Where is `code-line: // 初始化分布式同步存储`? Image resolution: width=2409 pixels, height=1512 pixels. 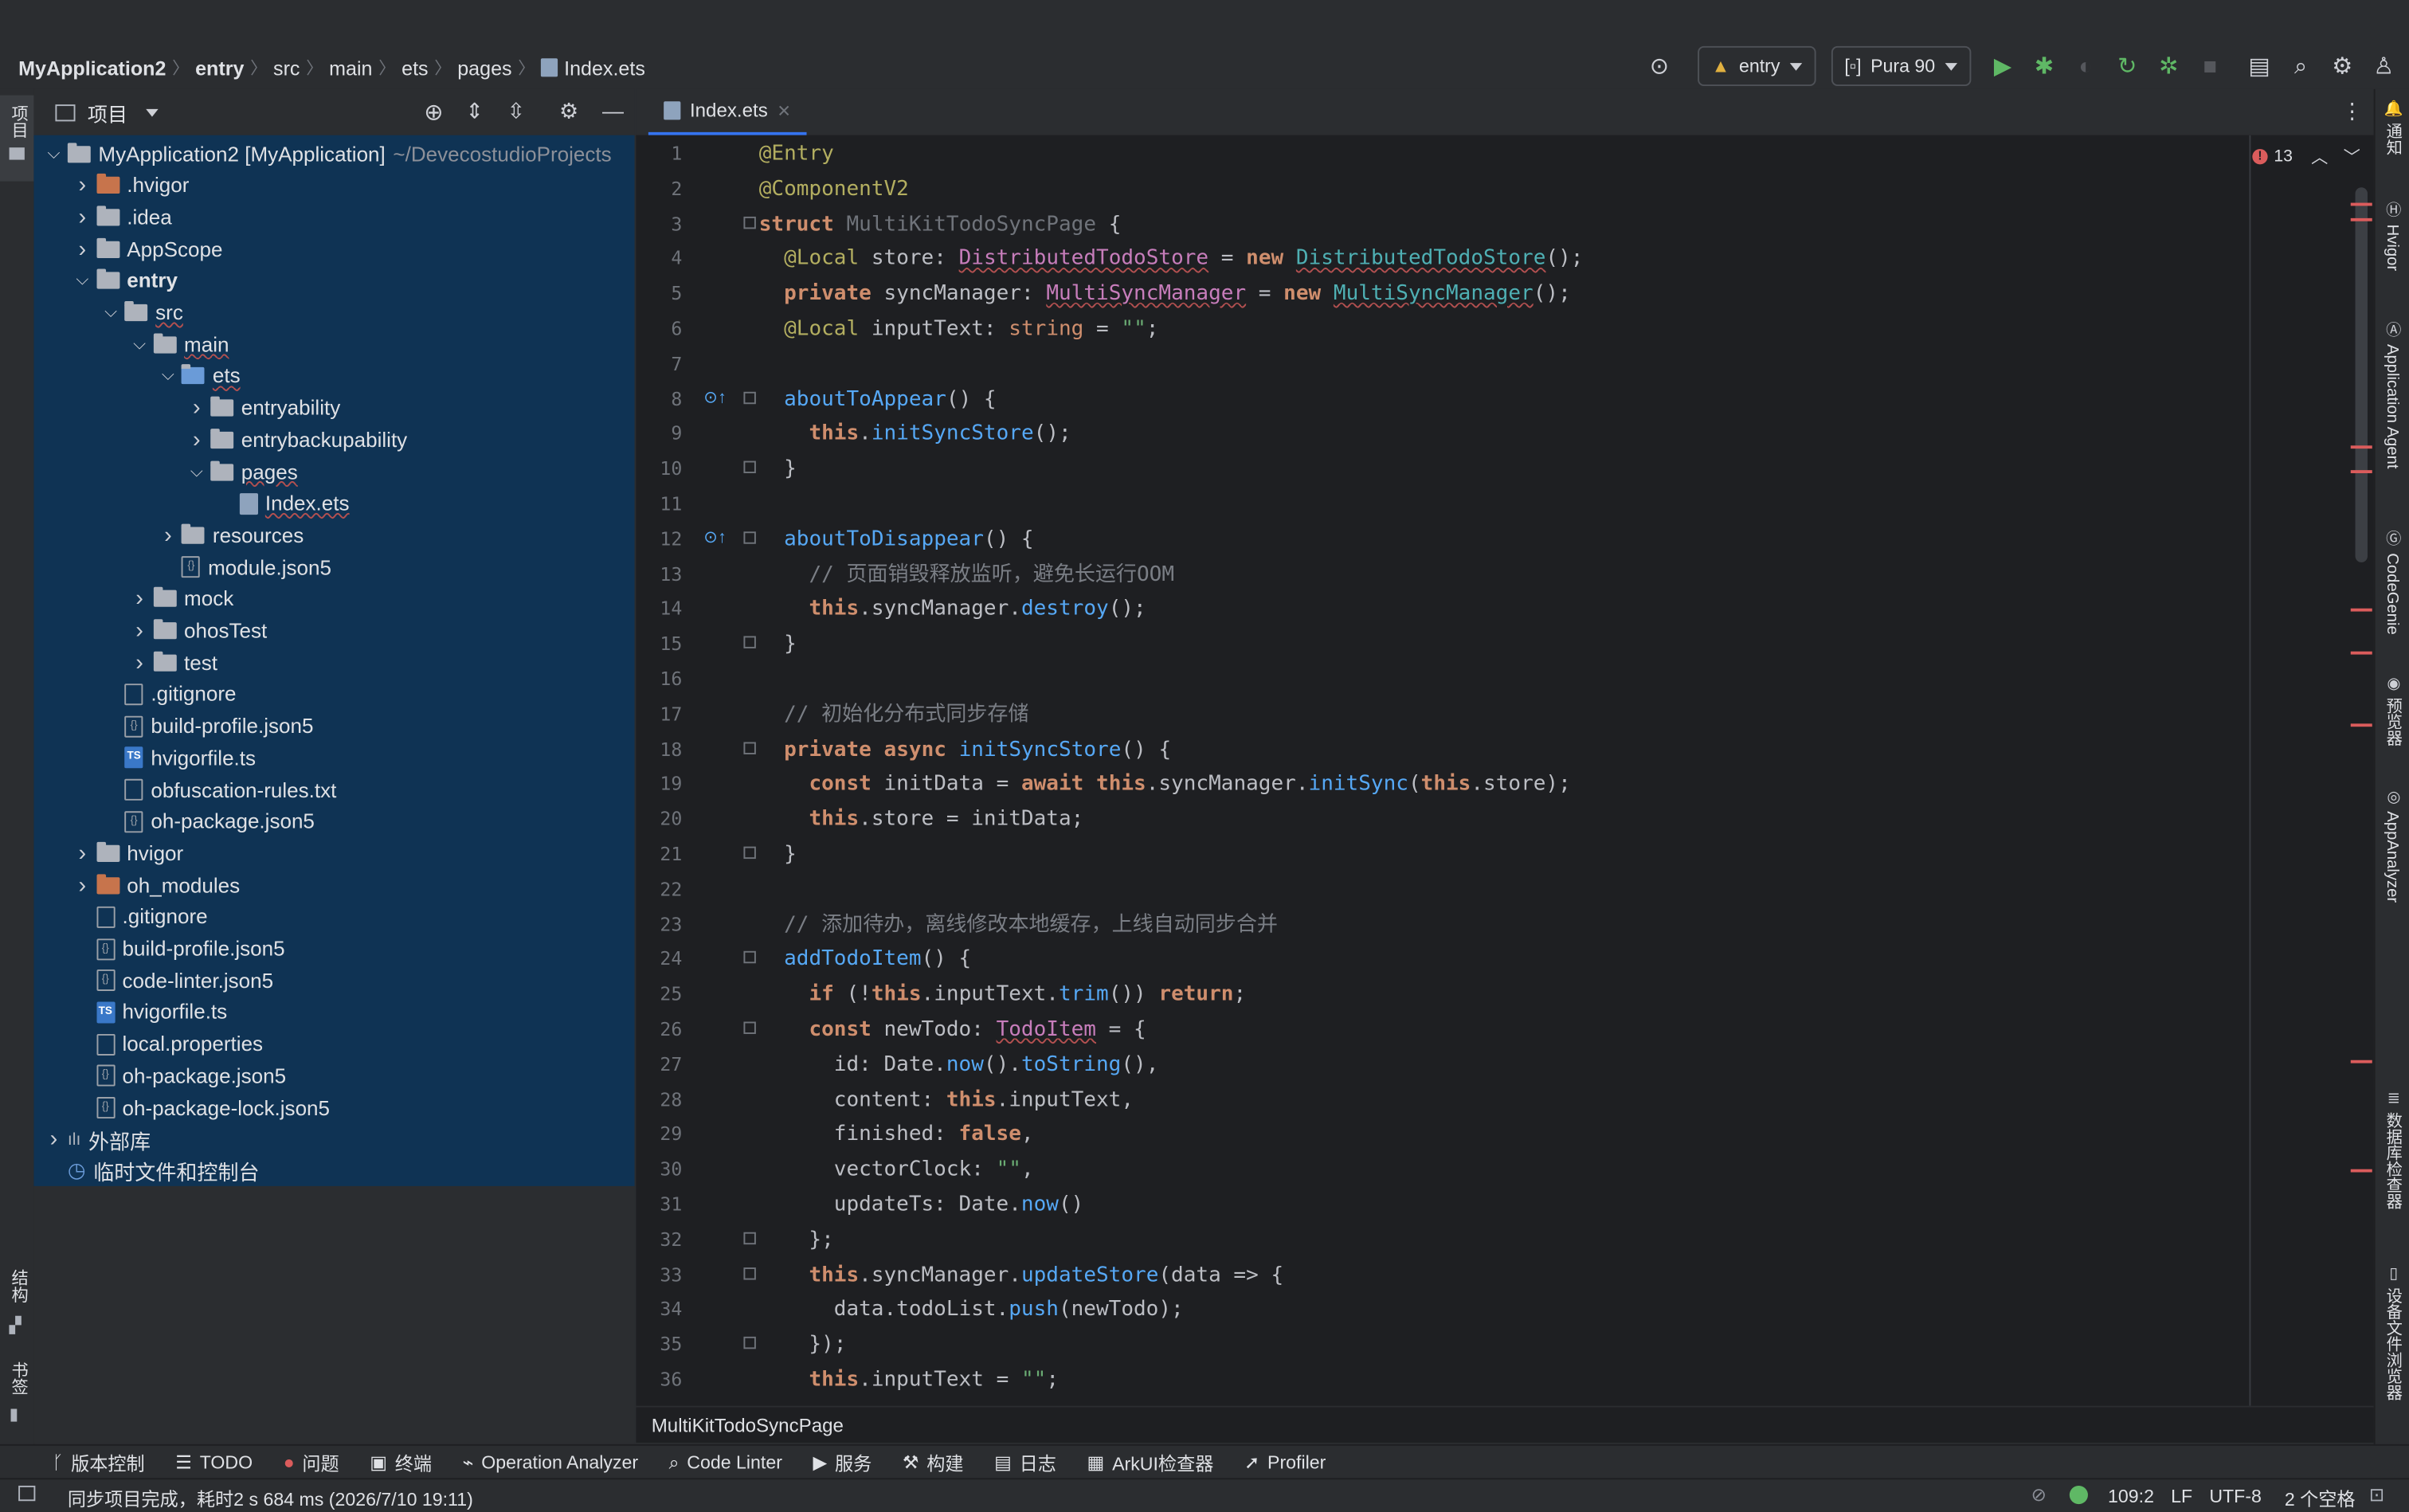
code-line: // 初始化分布式同步存储 is located at coordinates (893, 714).